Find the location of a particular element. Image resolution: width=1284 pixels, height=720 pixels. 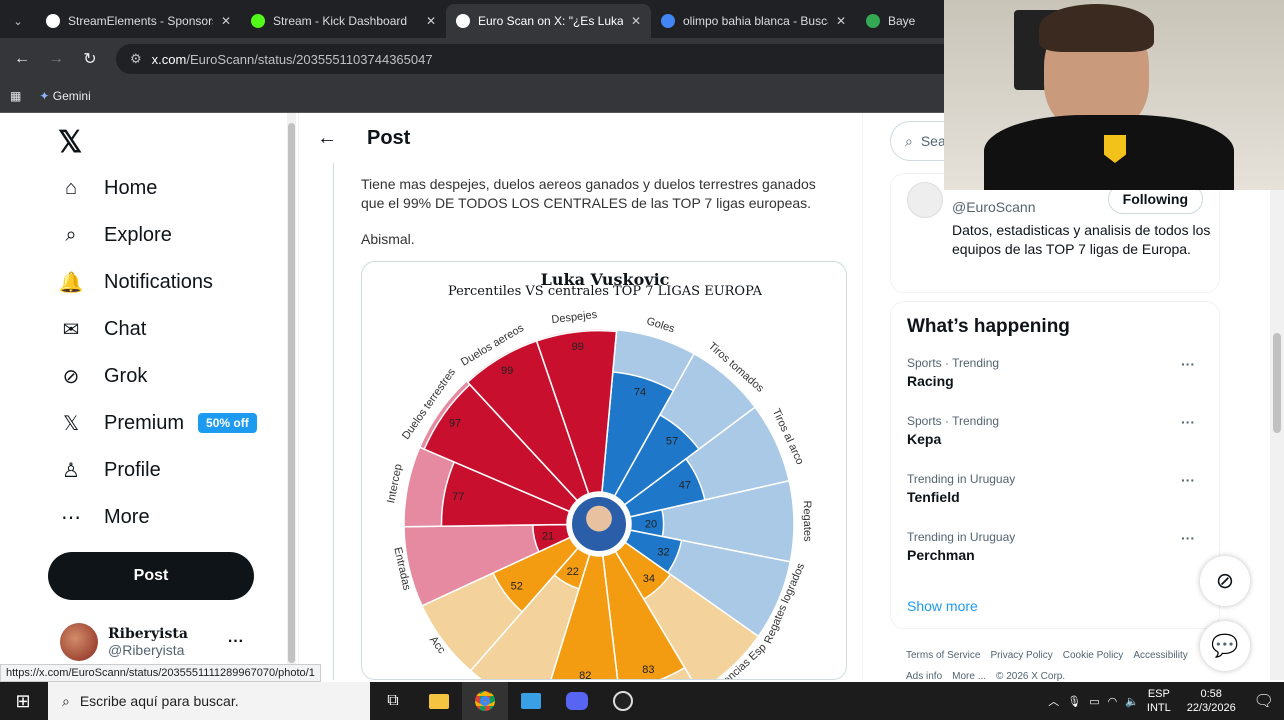

nav-item-home: ⌂ Home is located at coordinates (107, 188).